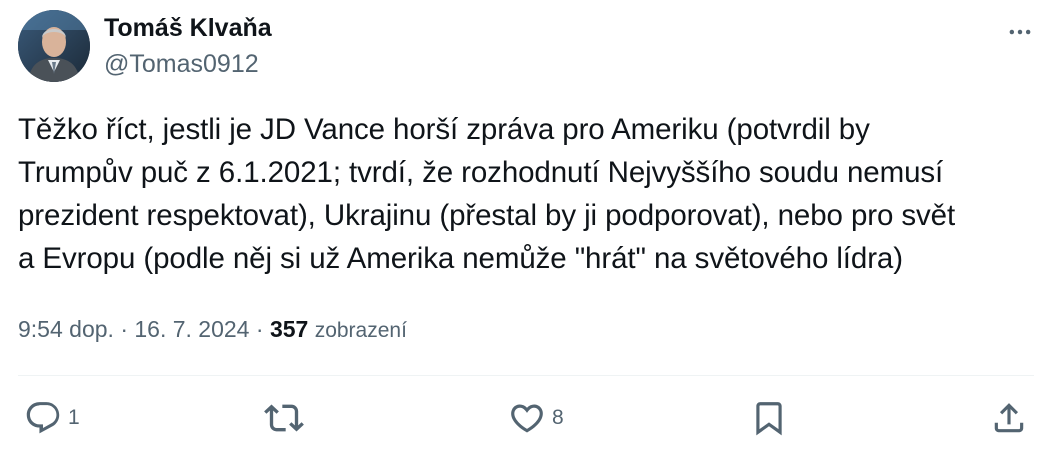  I want to click on heart-icon, so click(527, 418).